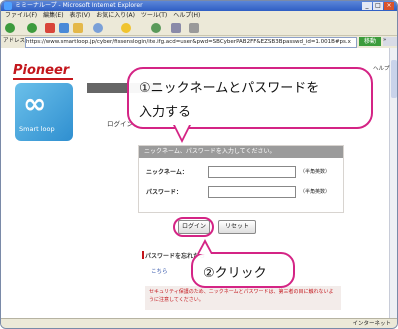  I want to click on mail-icon, so click(176, 28).